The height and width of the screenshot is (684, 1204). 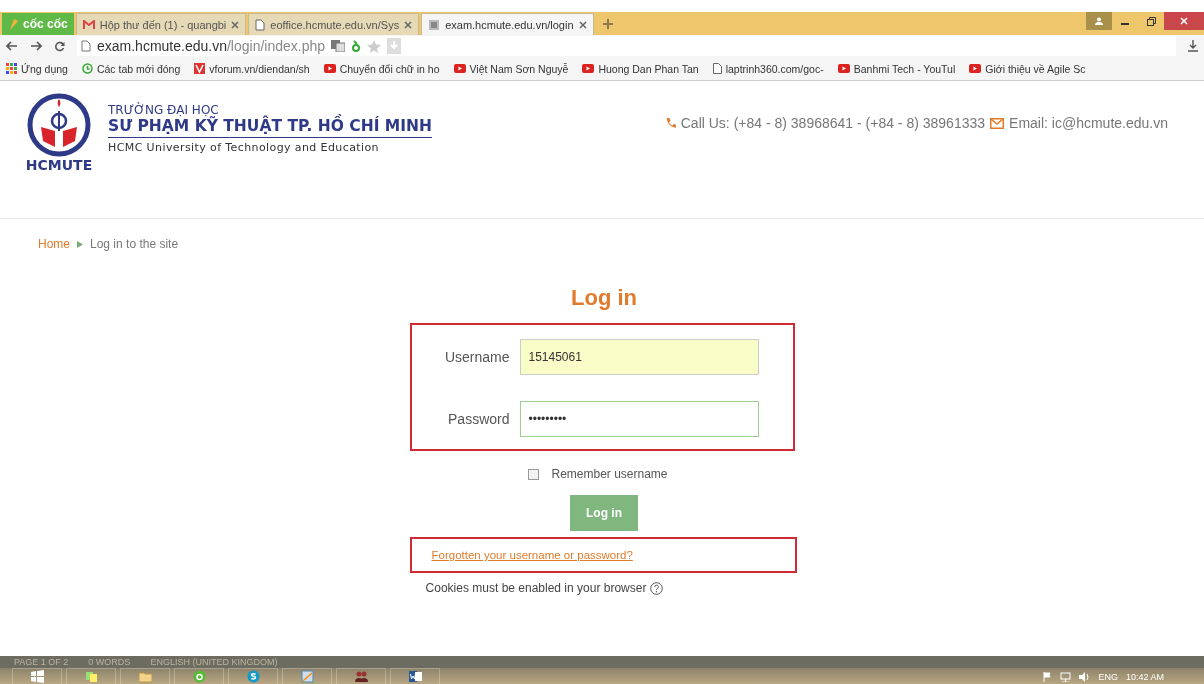 What do you see at coordinates (381, 68) in the screenshot?
I see `bookmark-link: Chuyển đổi chữ in ho` at bounding box center [381, 68].